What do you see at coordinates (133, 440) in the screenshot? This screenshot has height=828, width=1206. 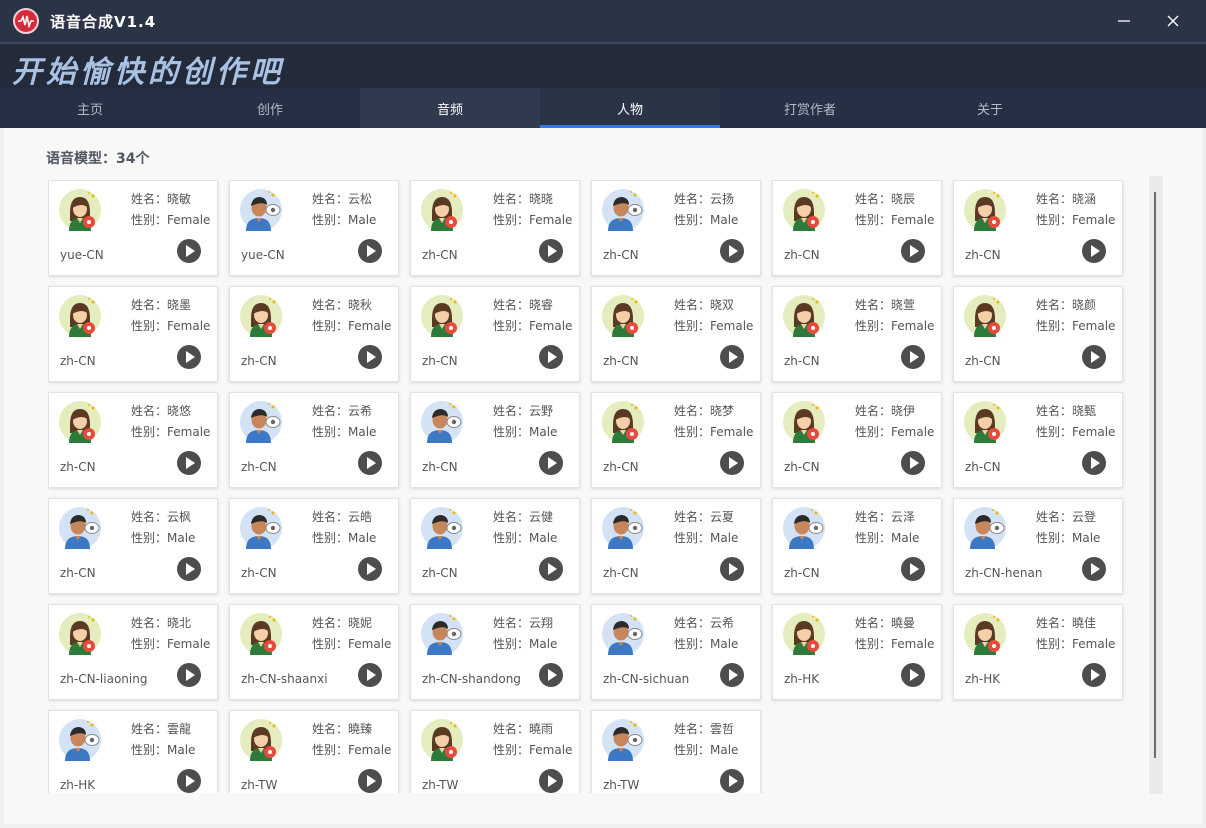 I see `voice-card: 姓名：晓悠 性别：Female zh-CN` at bounding box center [133, 440].